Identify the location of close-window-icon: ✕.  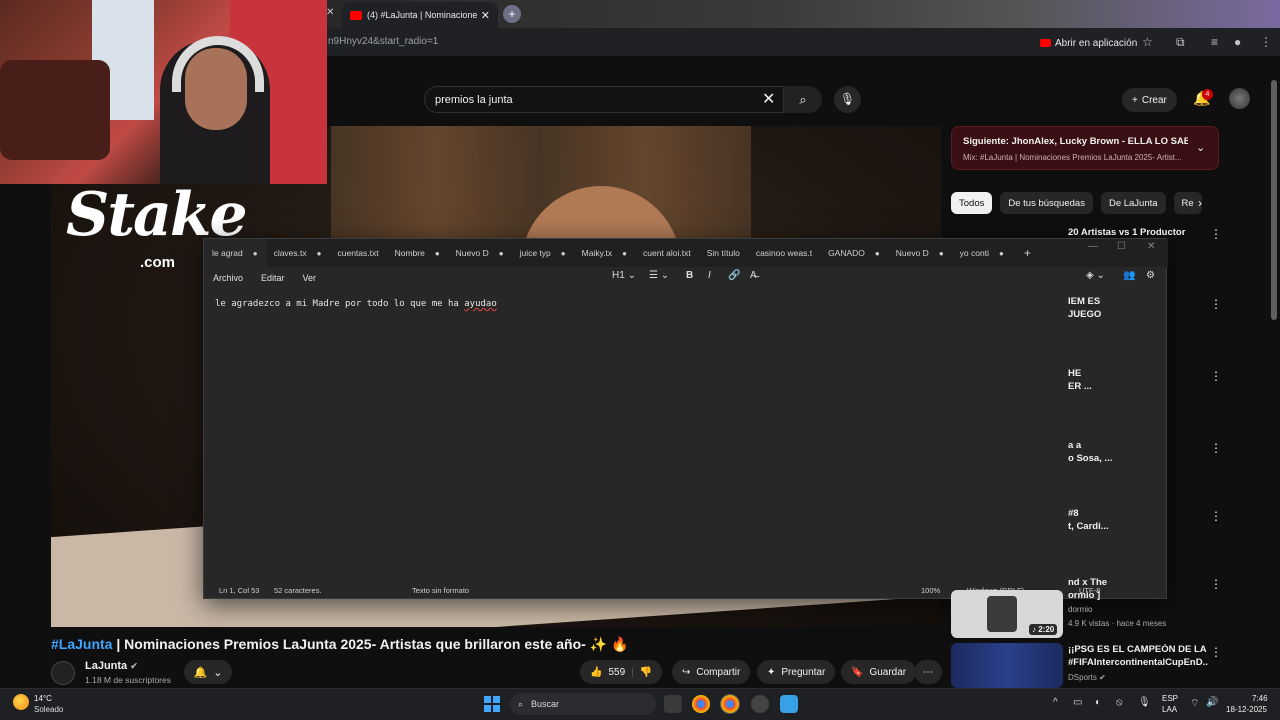
(1151, 246).